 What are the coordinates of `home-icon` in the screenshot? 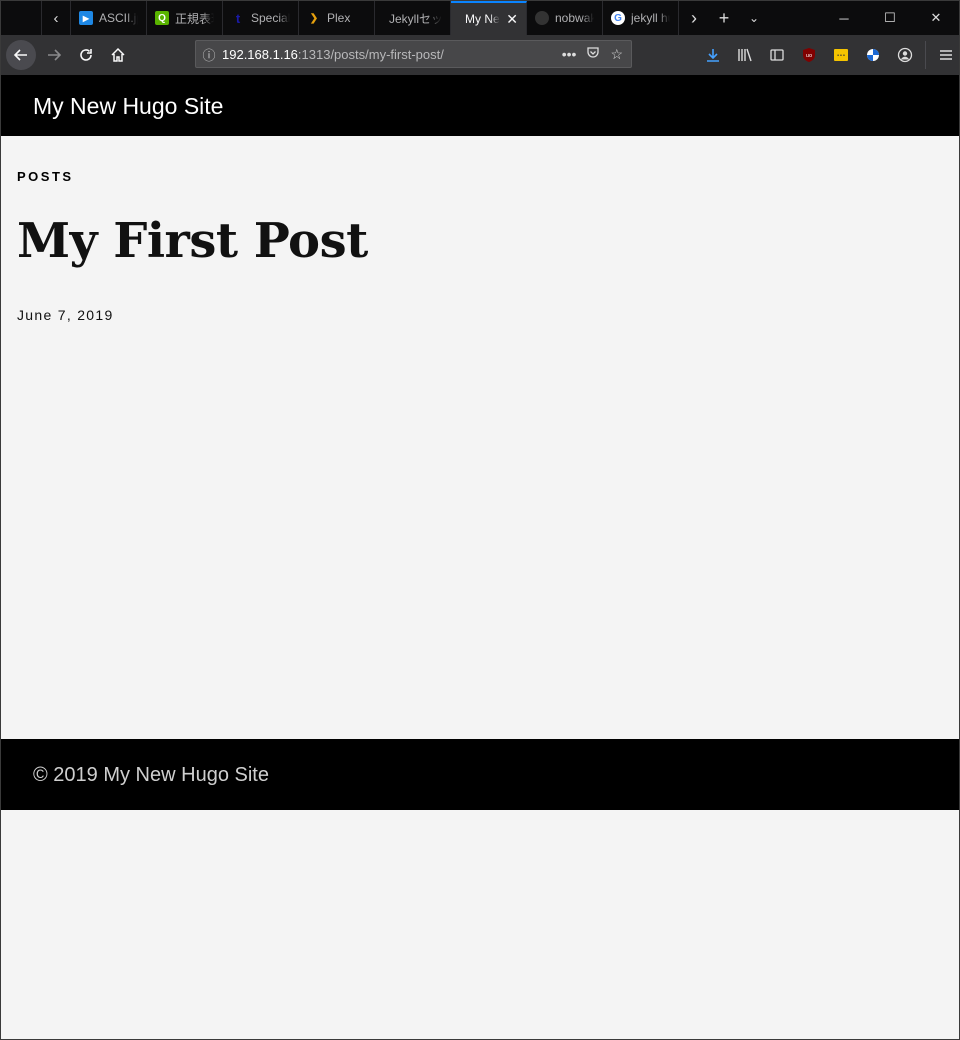 It's located at (118, 54).